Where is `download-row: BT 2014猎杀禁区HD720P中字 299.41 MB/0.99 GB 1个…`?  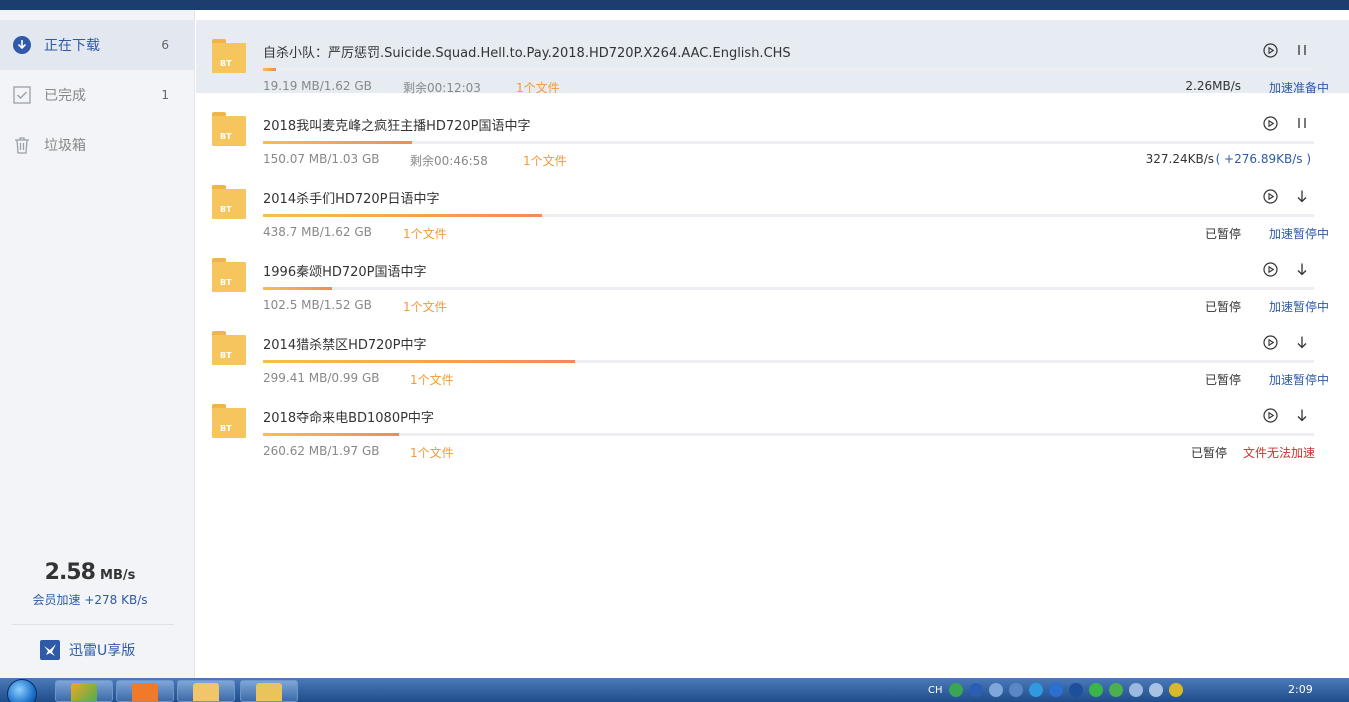
download-row: BT 2014猎杀禁区HD720P中字 299.41 MB/0.99 GB 1个… is located at coordinates (772, 349).